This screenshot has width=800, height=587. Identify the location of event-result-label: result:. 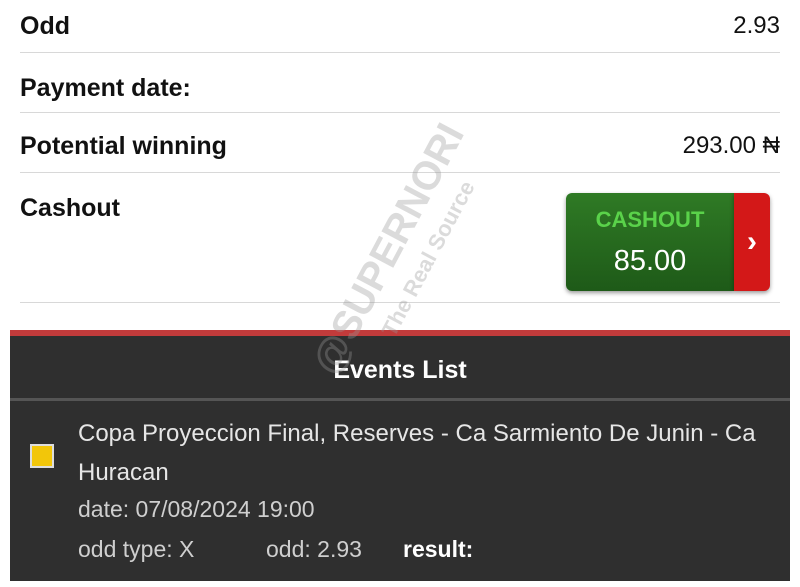
(438, 549).